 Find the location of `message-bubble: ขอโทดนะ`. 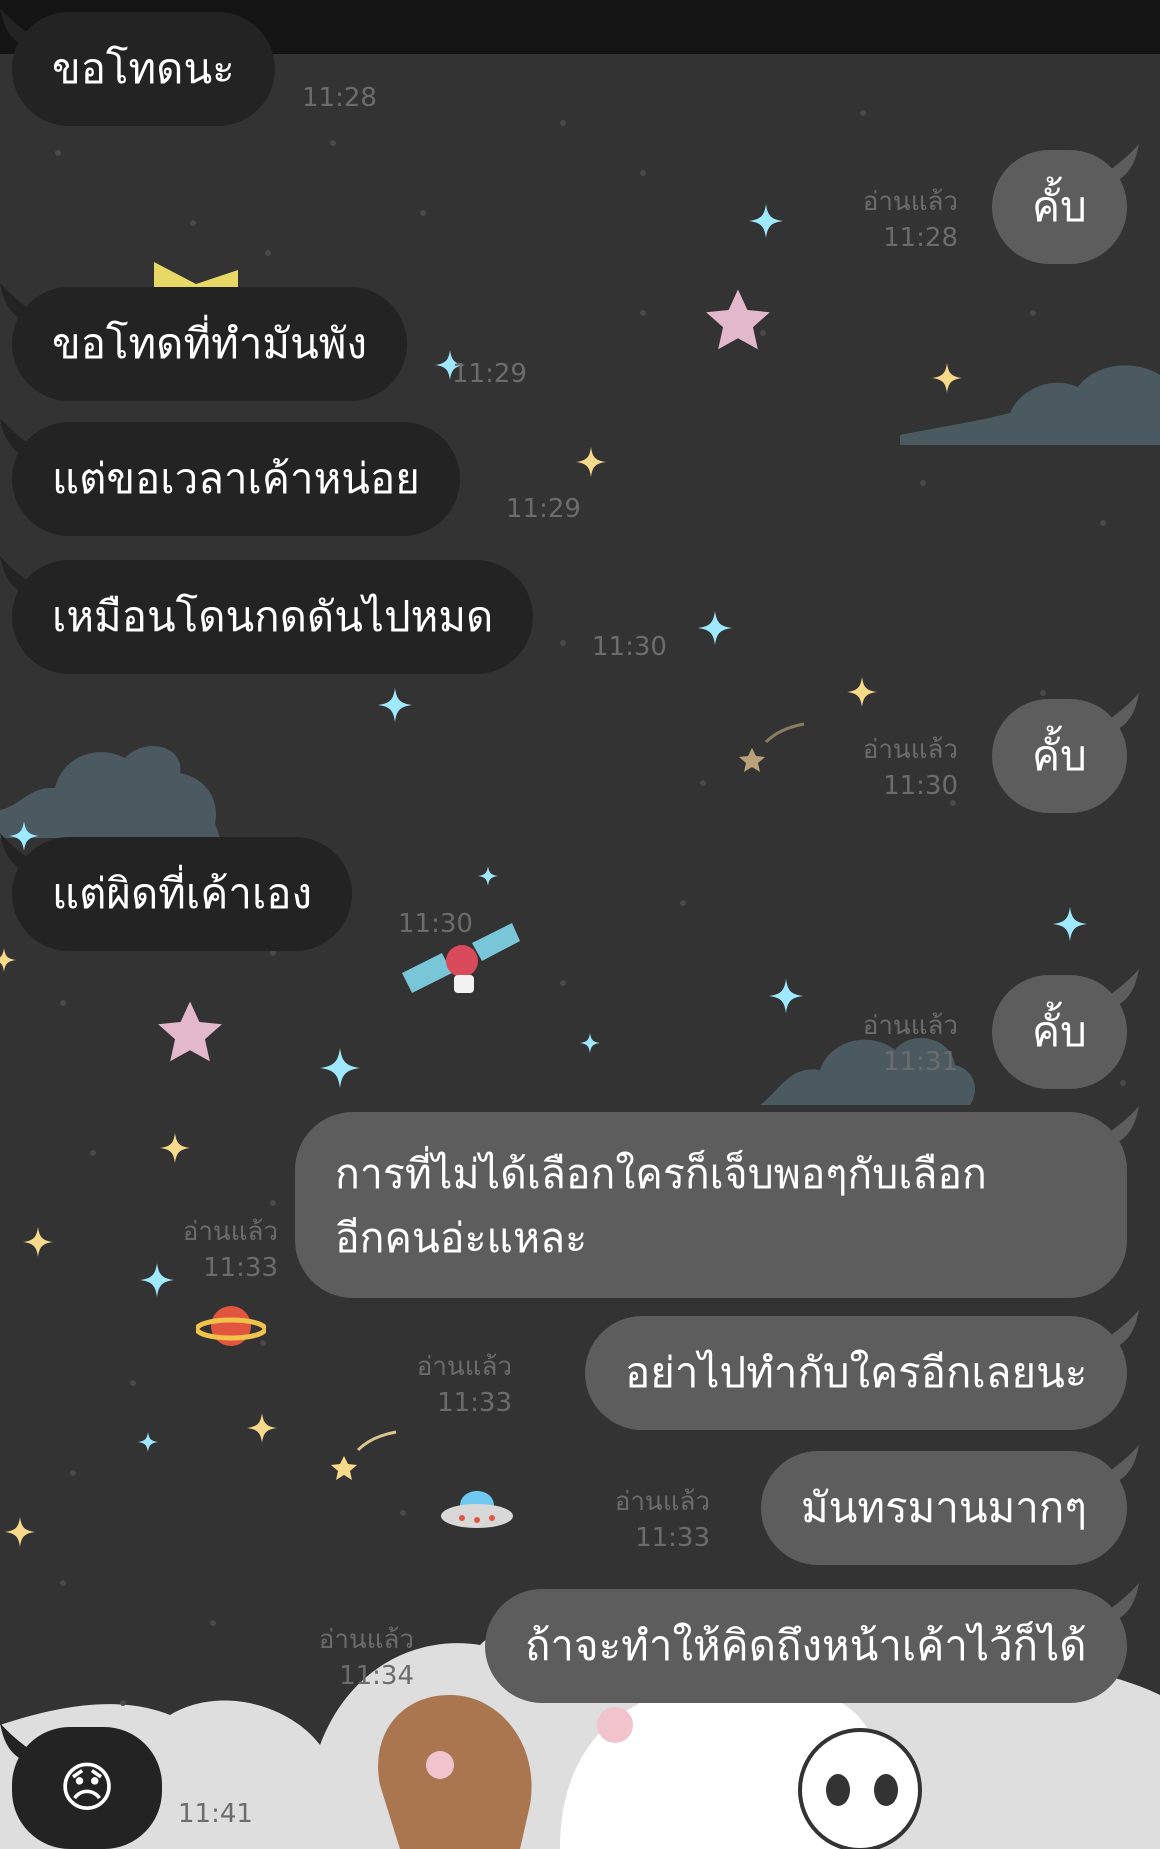

message-bubble: ขอโทดนะ is located at coordinates (143, 69).